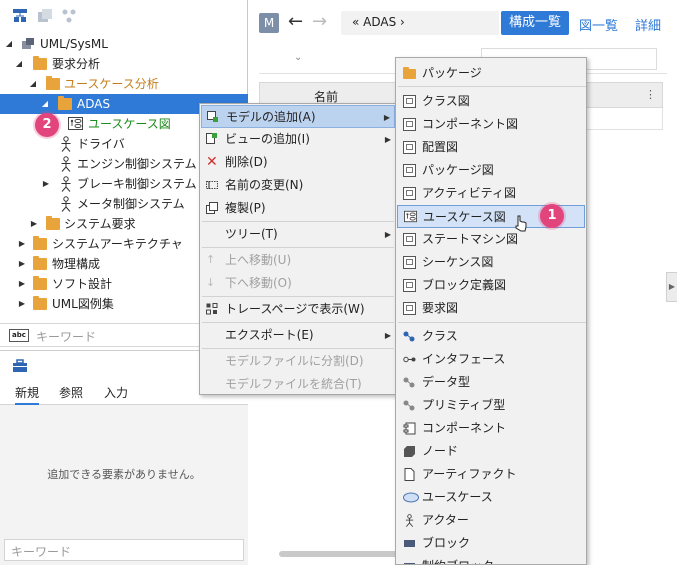  Describe the element at coordinates (211, 138) in the screenshot. I see `add-view-icon` at that location.